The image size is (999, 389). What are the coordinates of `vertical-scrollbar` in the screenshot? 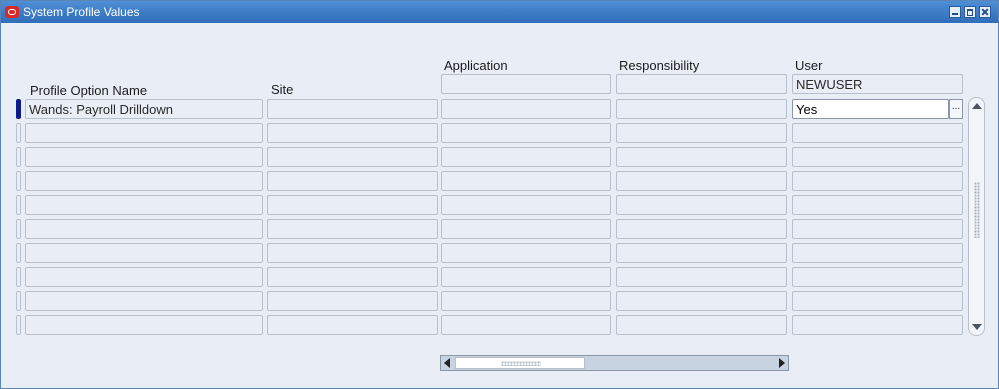 It's located at (976, 216).